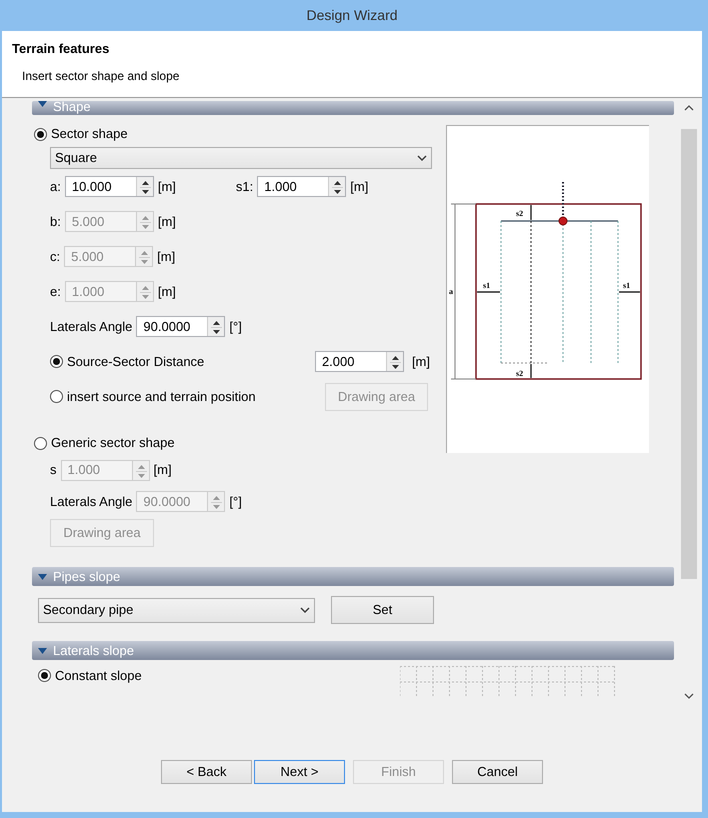 This screenshot has width=708, height=818. I want to click on number-spinner: 2.000, so click(359, 361).